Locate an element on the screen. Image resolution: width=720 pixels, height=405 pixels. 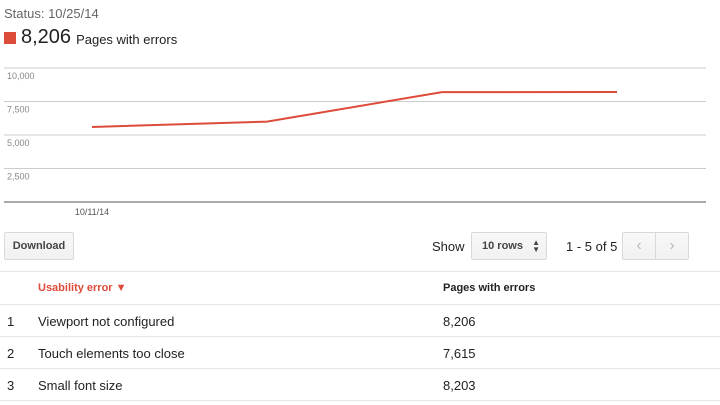
table-header: Usability error ▼ Pages with errors is located at coordinates (360, 288).